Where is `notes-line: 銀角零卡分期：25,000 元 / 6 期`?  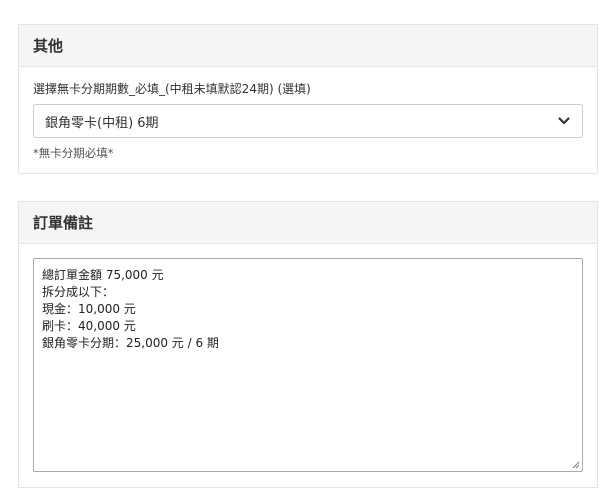 notes-line: 銀角零卡分期：25,000 元 / 6 期 is located at coordinates (130, 343).